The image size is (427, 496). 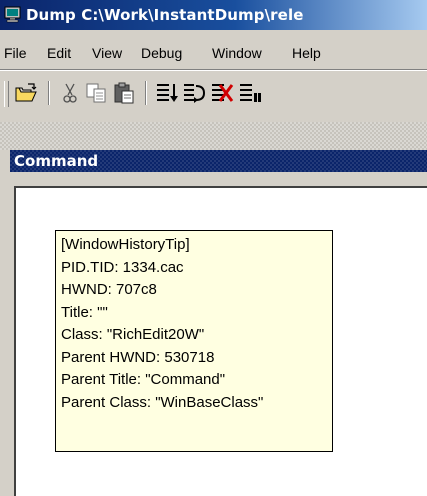 What do you see at coordinates (15, 53) in the screenshot?
I see `menu-file: File` at bounding box center [15, 53].